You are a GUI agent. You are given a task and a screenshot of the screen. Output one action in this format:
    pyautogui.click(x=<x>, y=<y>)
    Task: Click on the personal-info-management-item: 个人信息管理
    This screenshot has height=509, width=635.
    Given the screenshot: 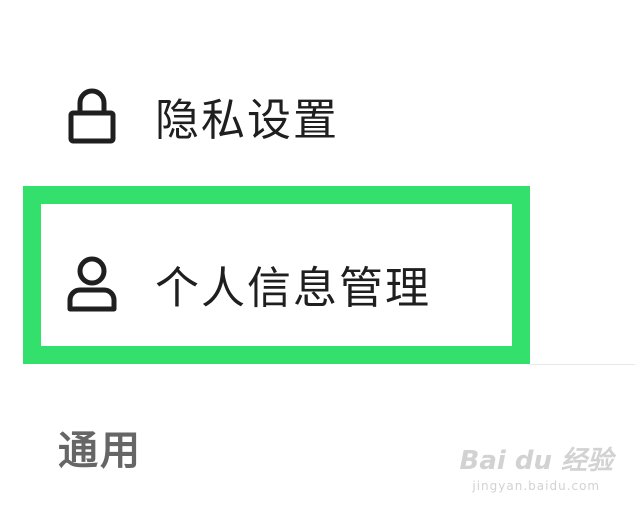 What is the action you would take?
    pyautogui.click(x=250, y=284)
    